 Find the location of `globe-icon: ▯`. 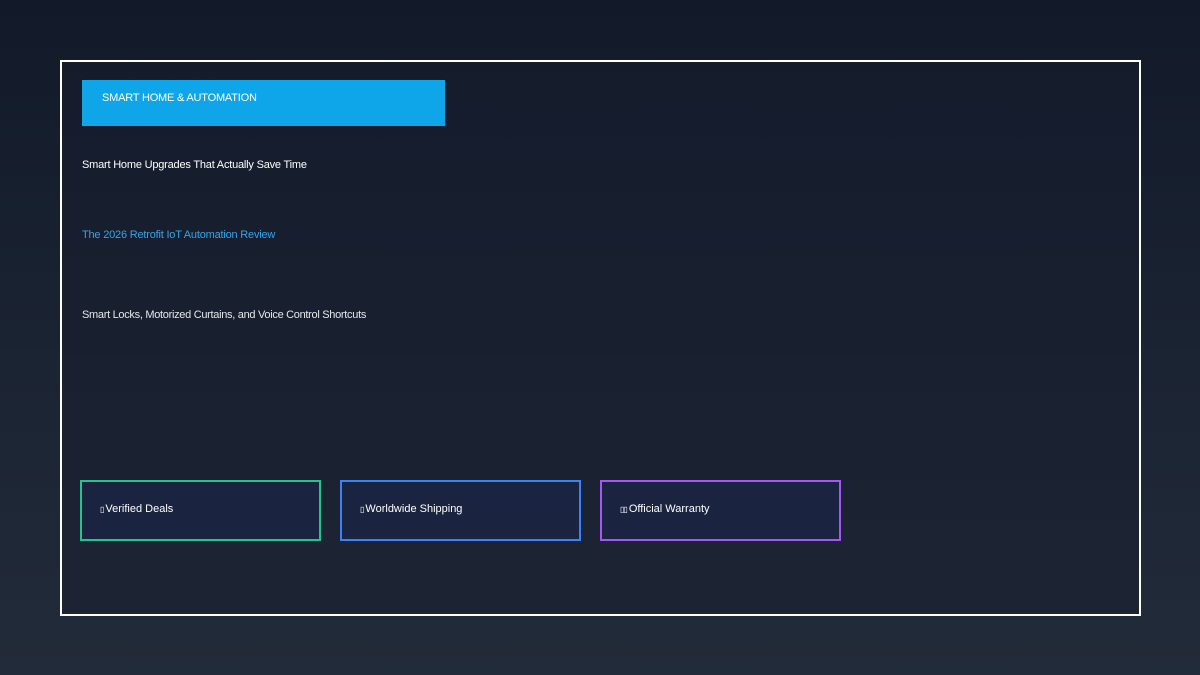

globe-icon: ▯ is located at coordinates (362, 509).